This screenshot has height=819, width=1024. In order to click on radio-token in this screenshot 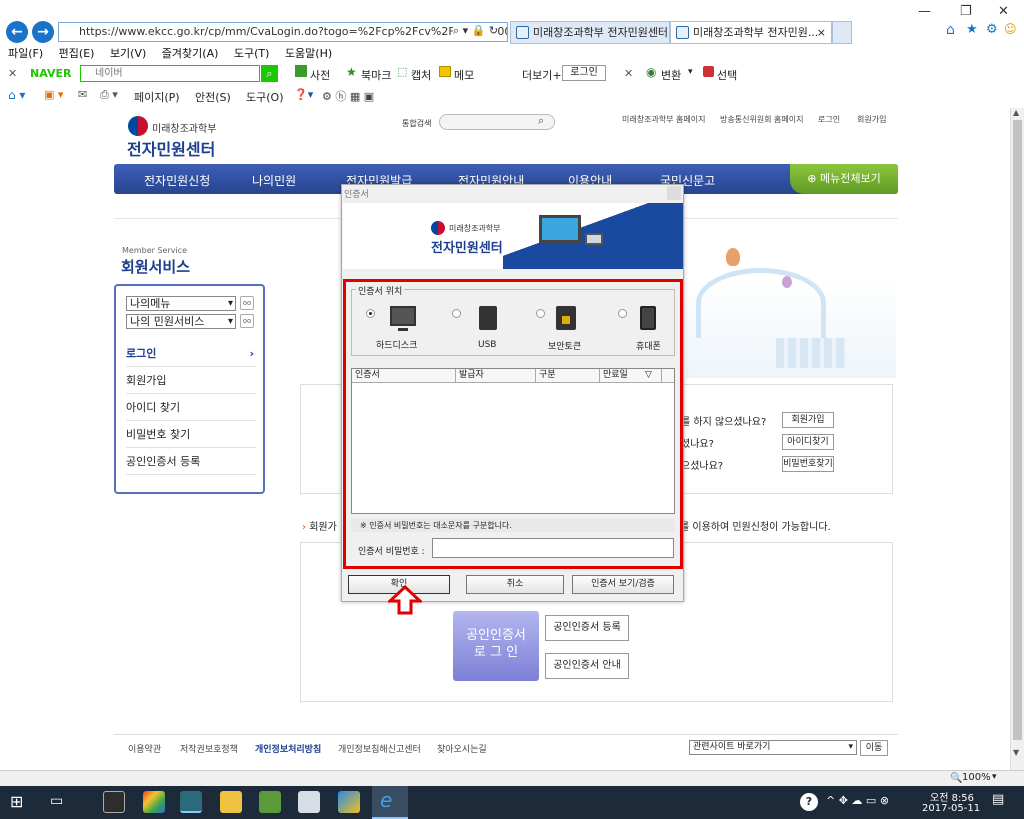, I will do `click(540, 313)`.